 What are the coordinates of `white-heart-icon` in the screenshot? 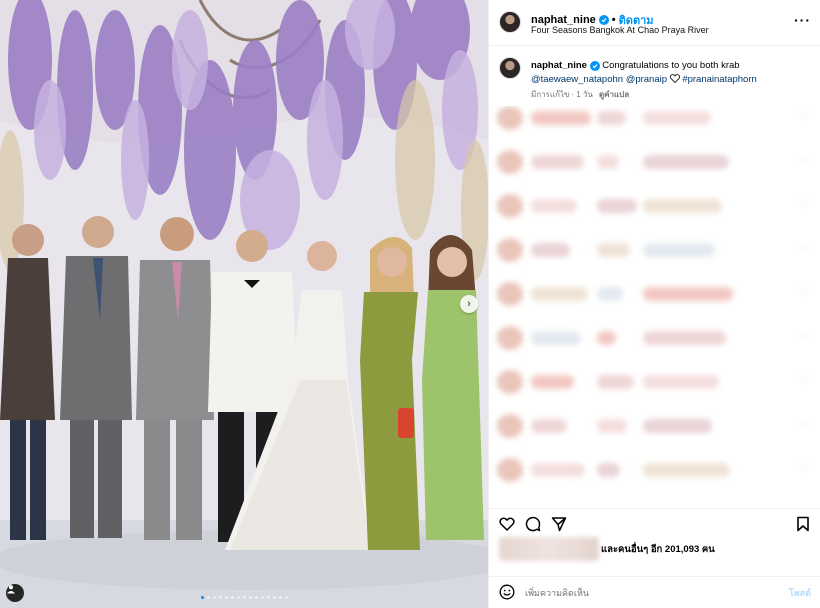 It's located at (674, 79).